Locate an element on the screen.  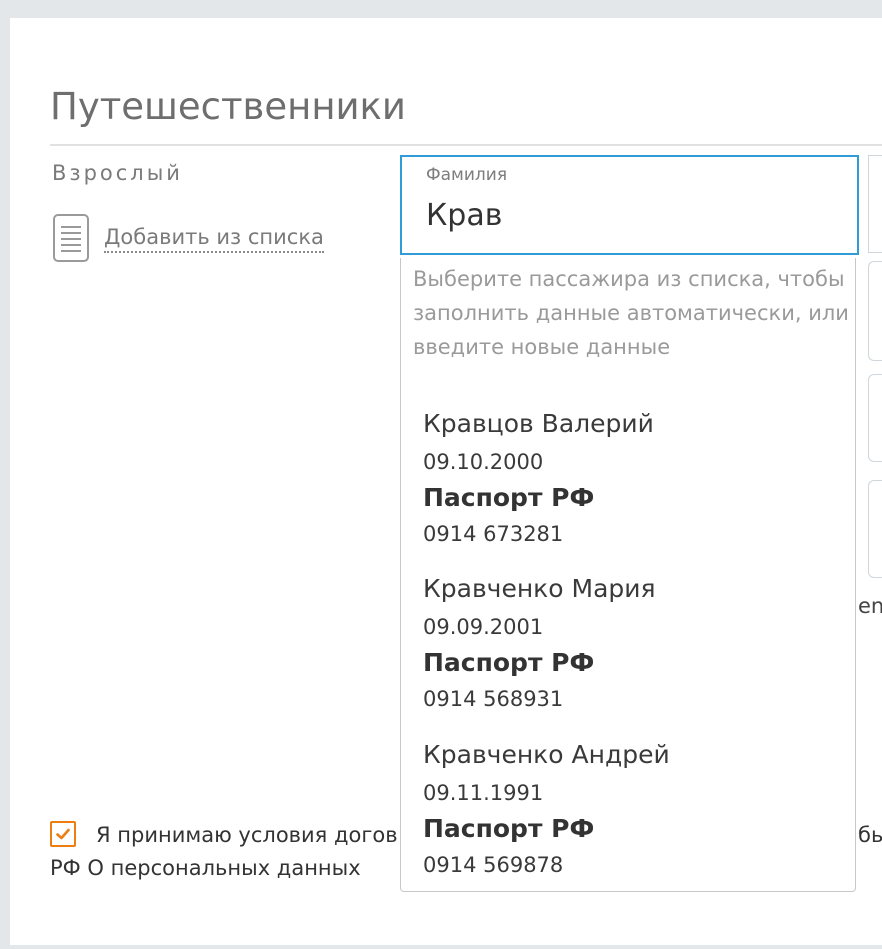
agreement-text-tail: бы is located at coordinates (870, 835).